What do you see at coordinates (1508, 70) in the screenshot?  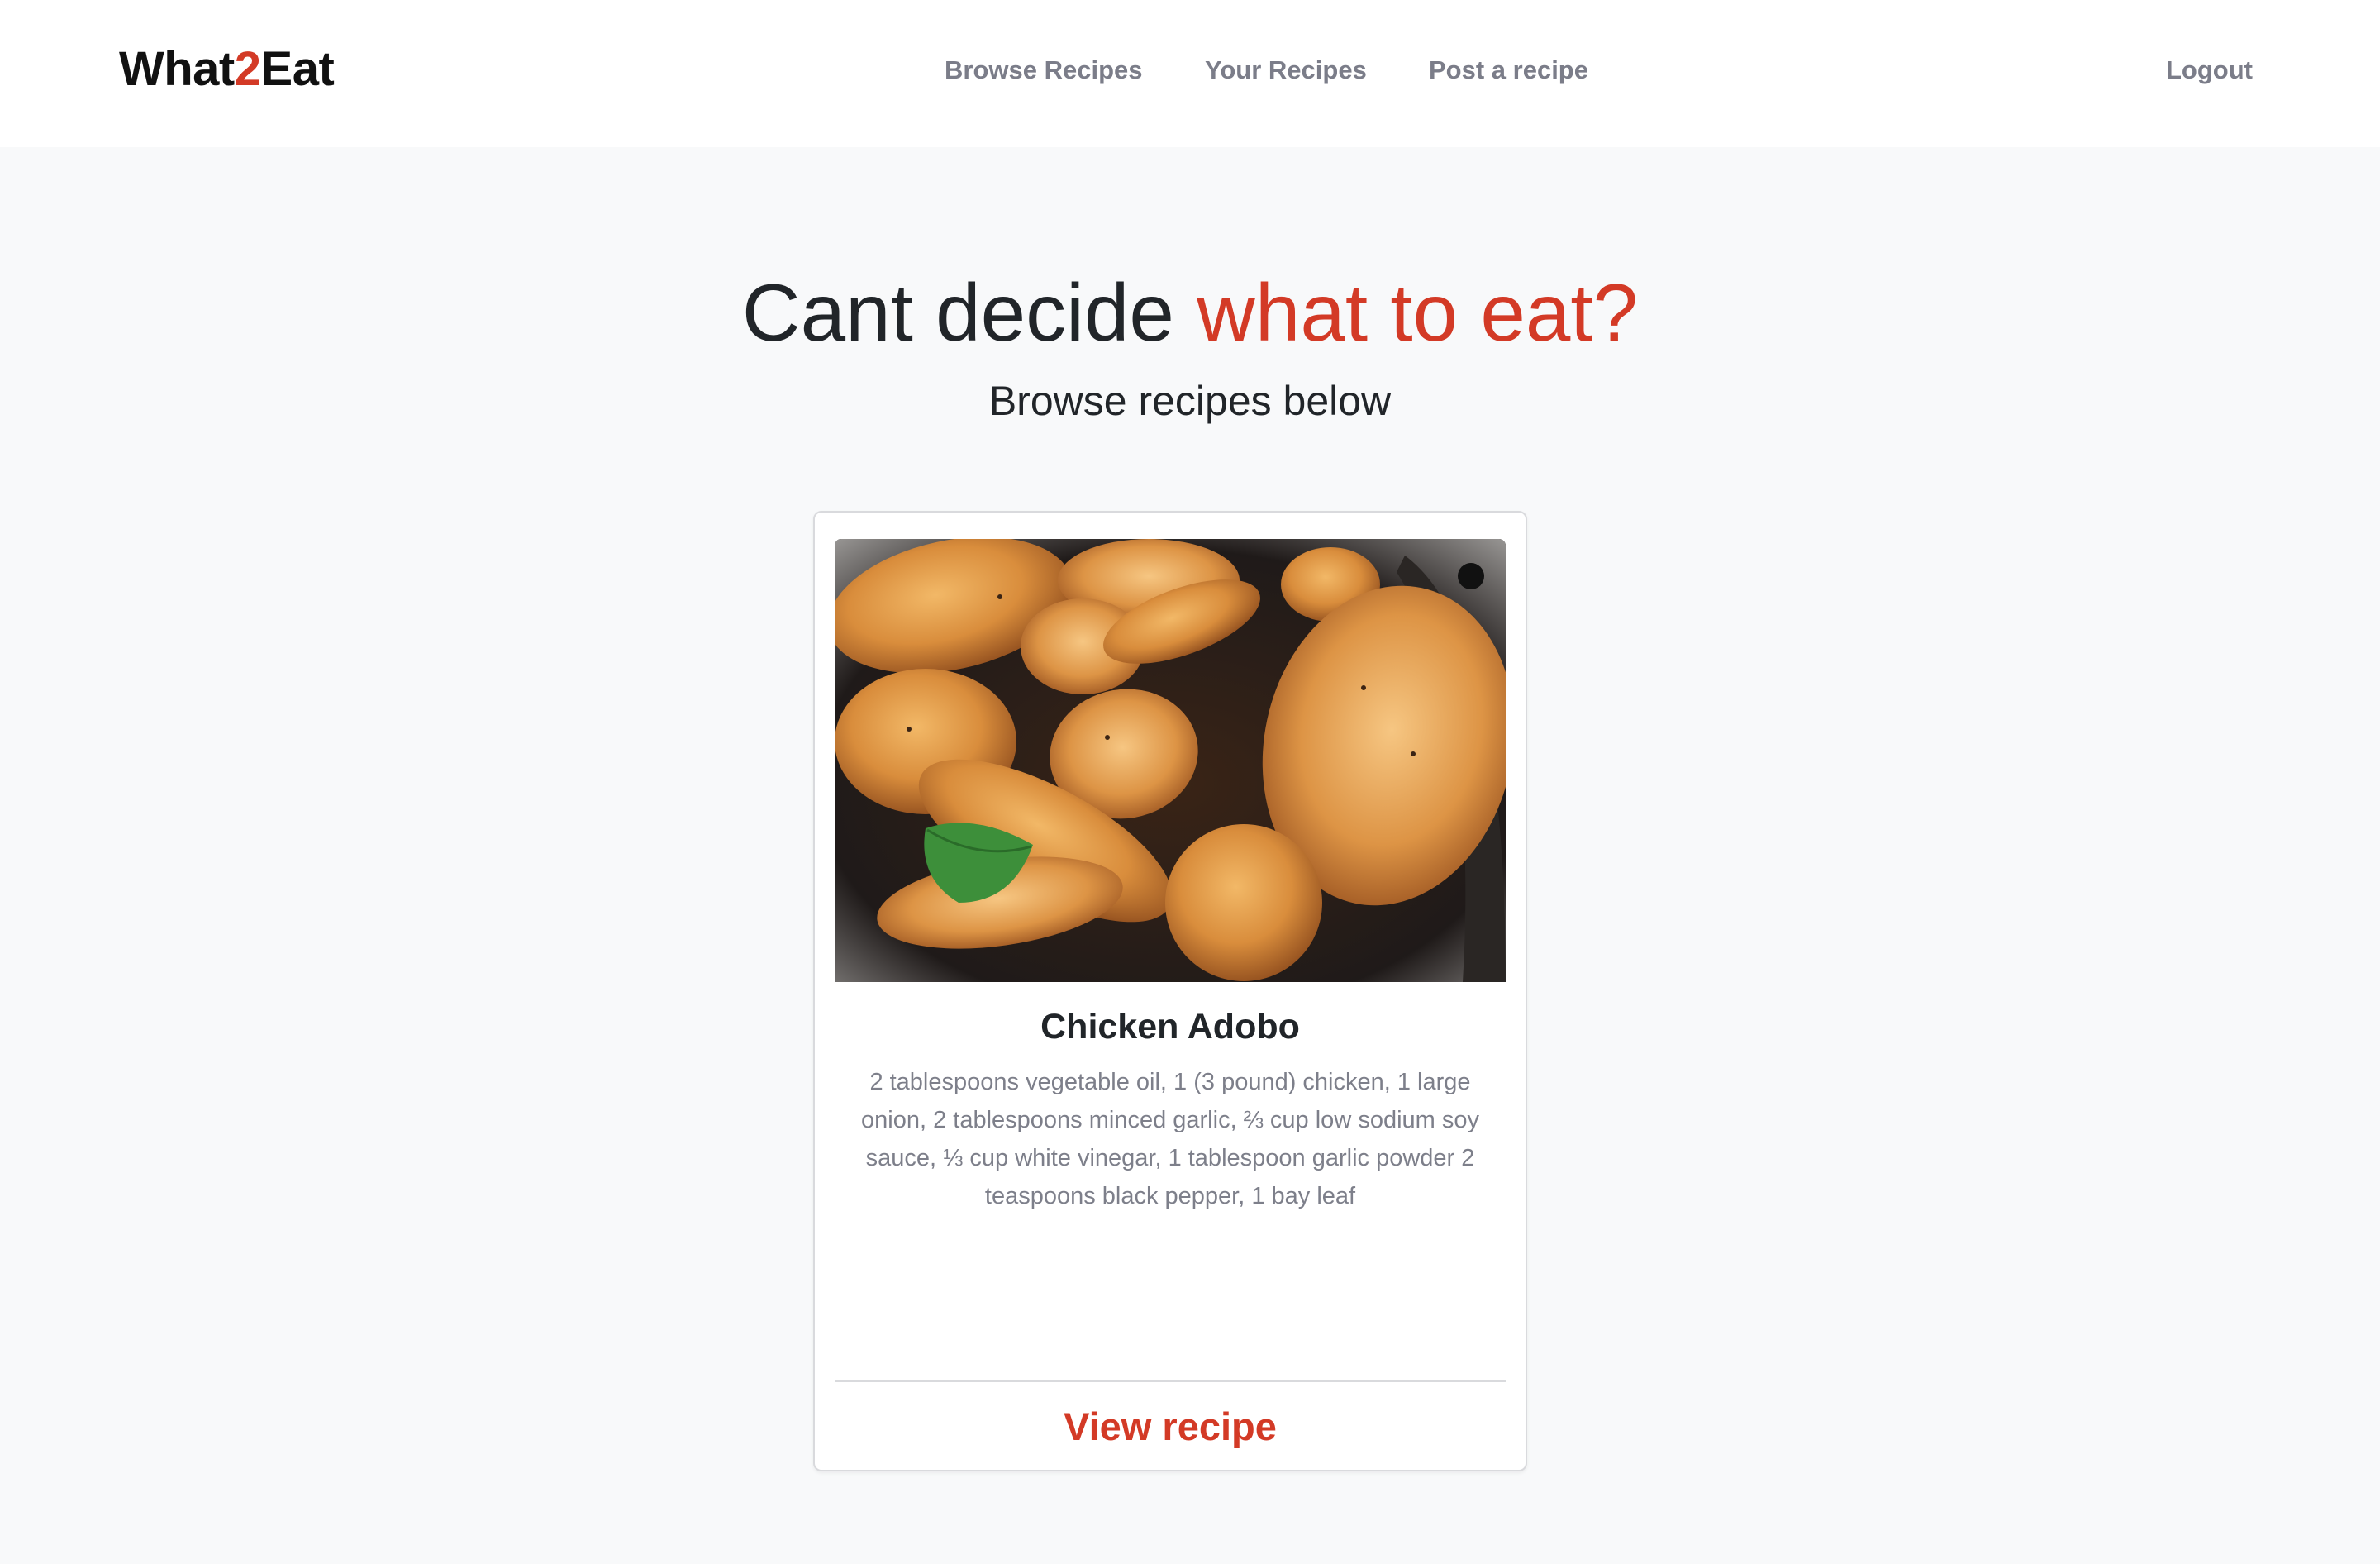 I see `nav-post-recipe: Post a recipe` at bounding box center [1508, 70].